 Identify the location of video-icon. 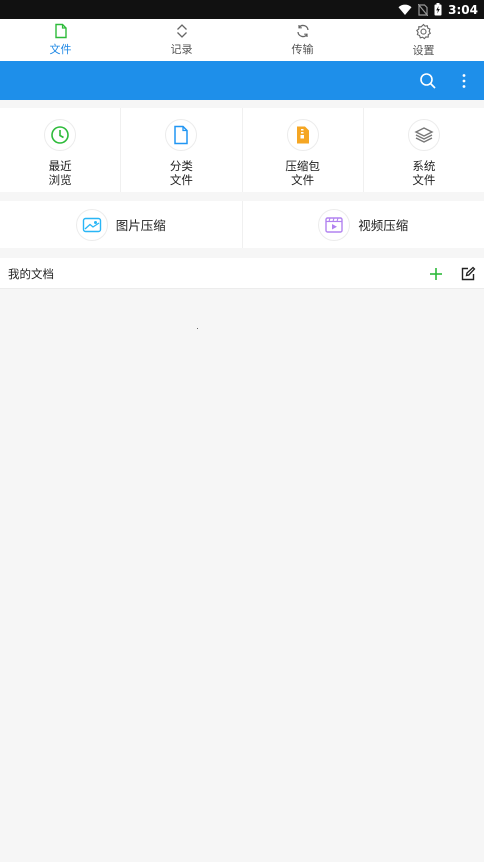
(334, 224).